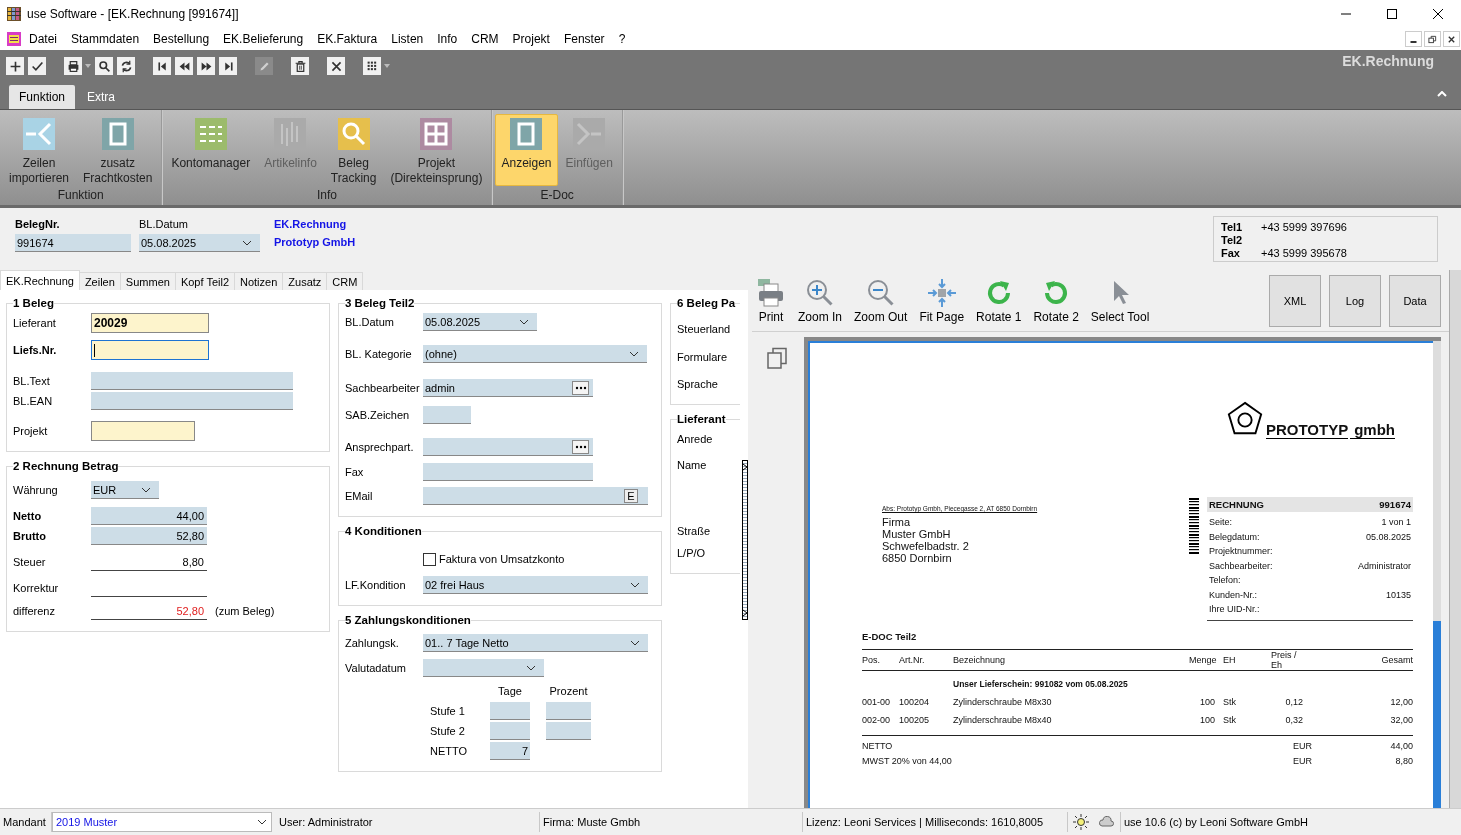 The image size is (1461, 835). What do you see at coordinates (745, 540) in the screenshot?
I see `splitter-bar` at bounding box center [745, 540].